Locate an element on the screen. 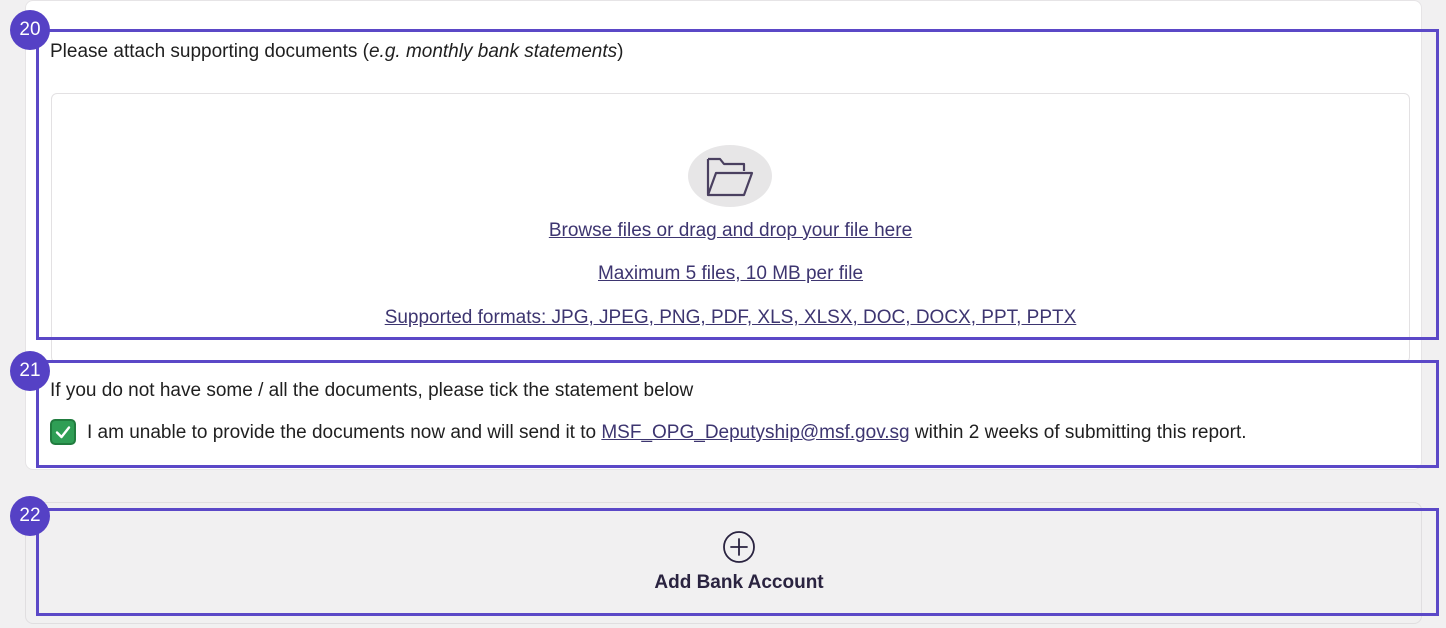  annotation-badge-20: 20 is located at coordinates (30, 30).